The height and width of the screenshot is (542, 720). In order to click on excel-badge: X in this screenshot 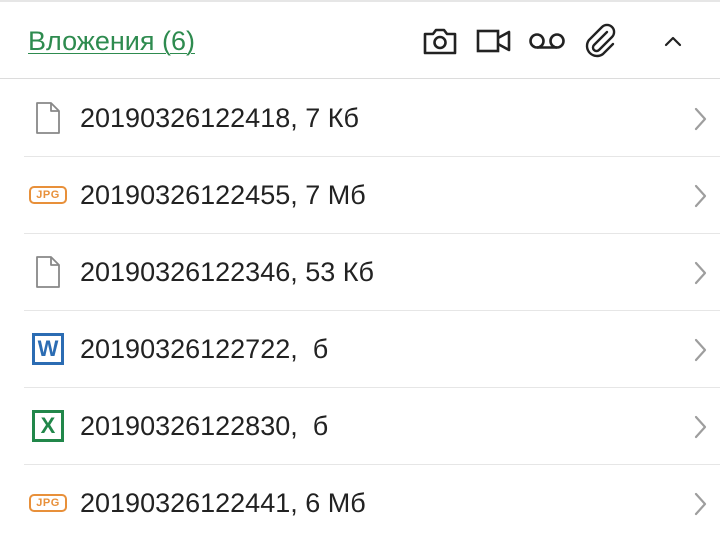, I will do `click(48, 426)`.